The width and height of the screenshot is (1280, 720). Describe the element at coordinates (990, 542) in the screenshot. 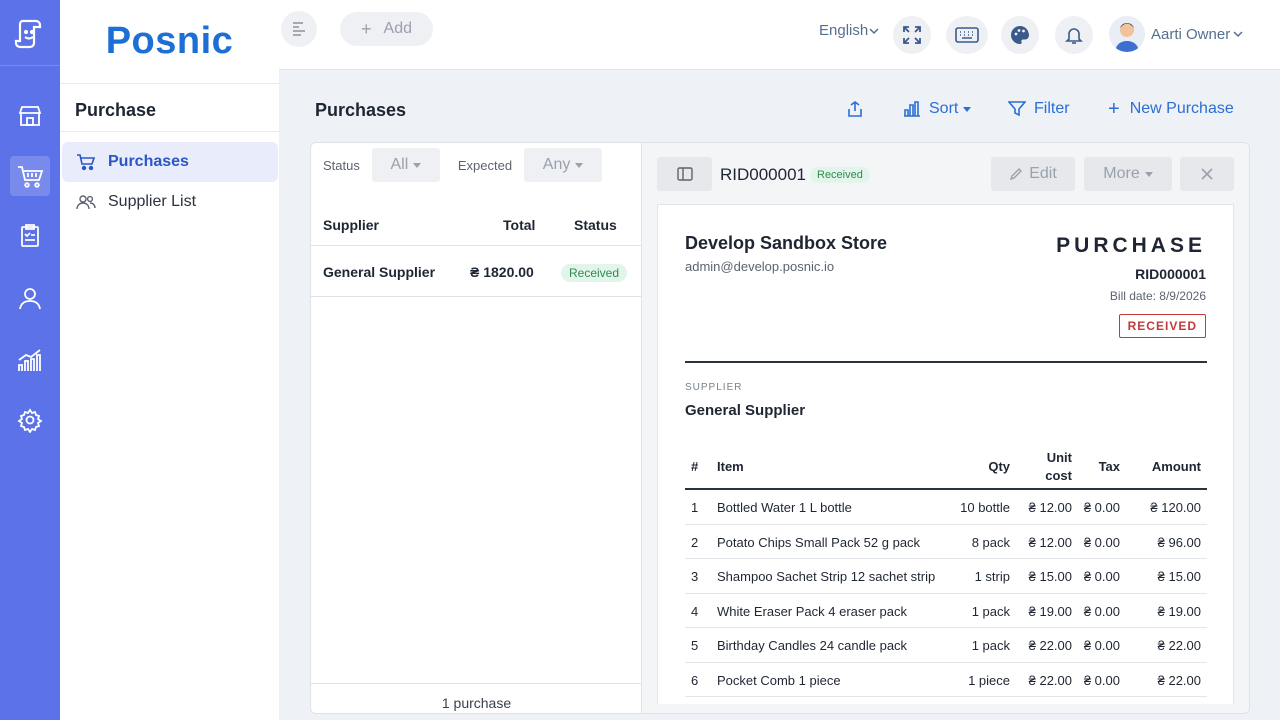

I see `item-qty: 8 pack` at that location.